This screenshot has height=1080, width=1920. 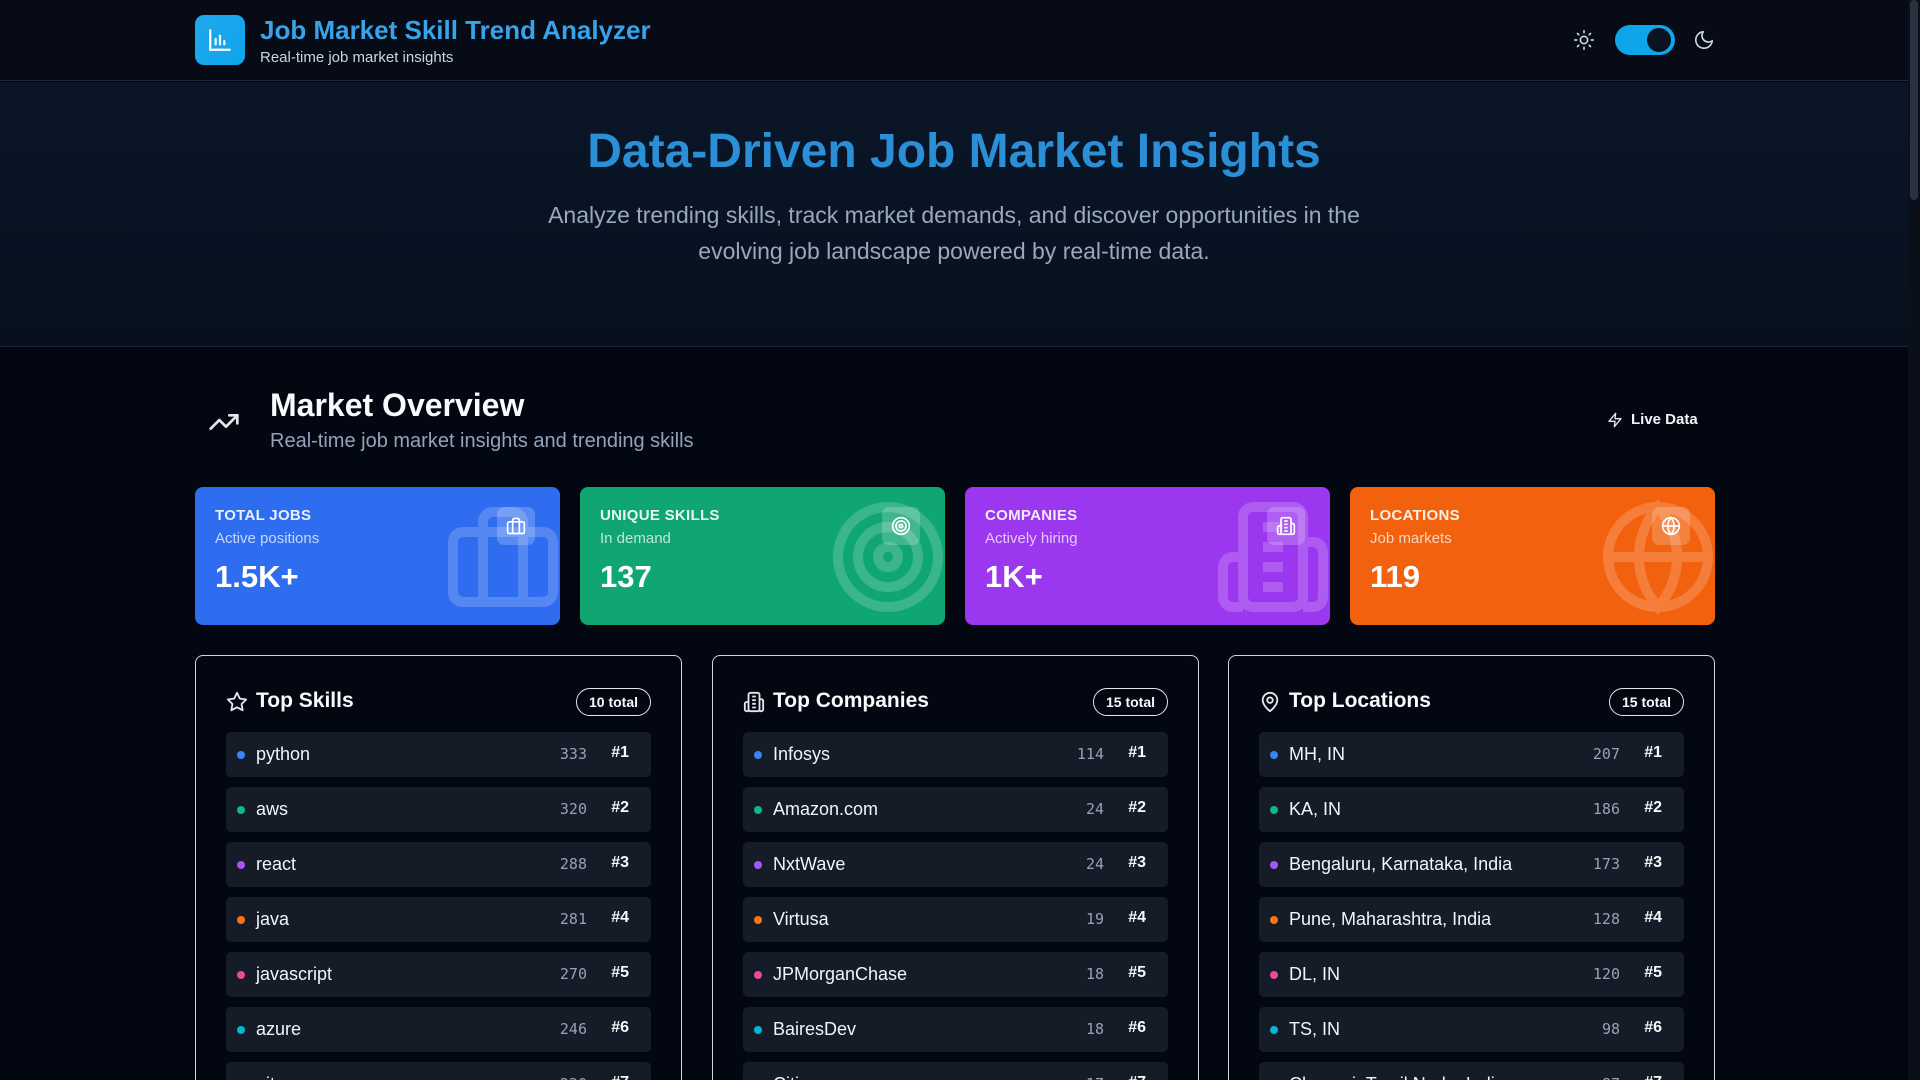 What do you see at coordinates (762, 556) in the screenshot?
I see `stat-card-unique-skills: UNIQUE SKILLS In demand 137` at bounding box center [762, 556].